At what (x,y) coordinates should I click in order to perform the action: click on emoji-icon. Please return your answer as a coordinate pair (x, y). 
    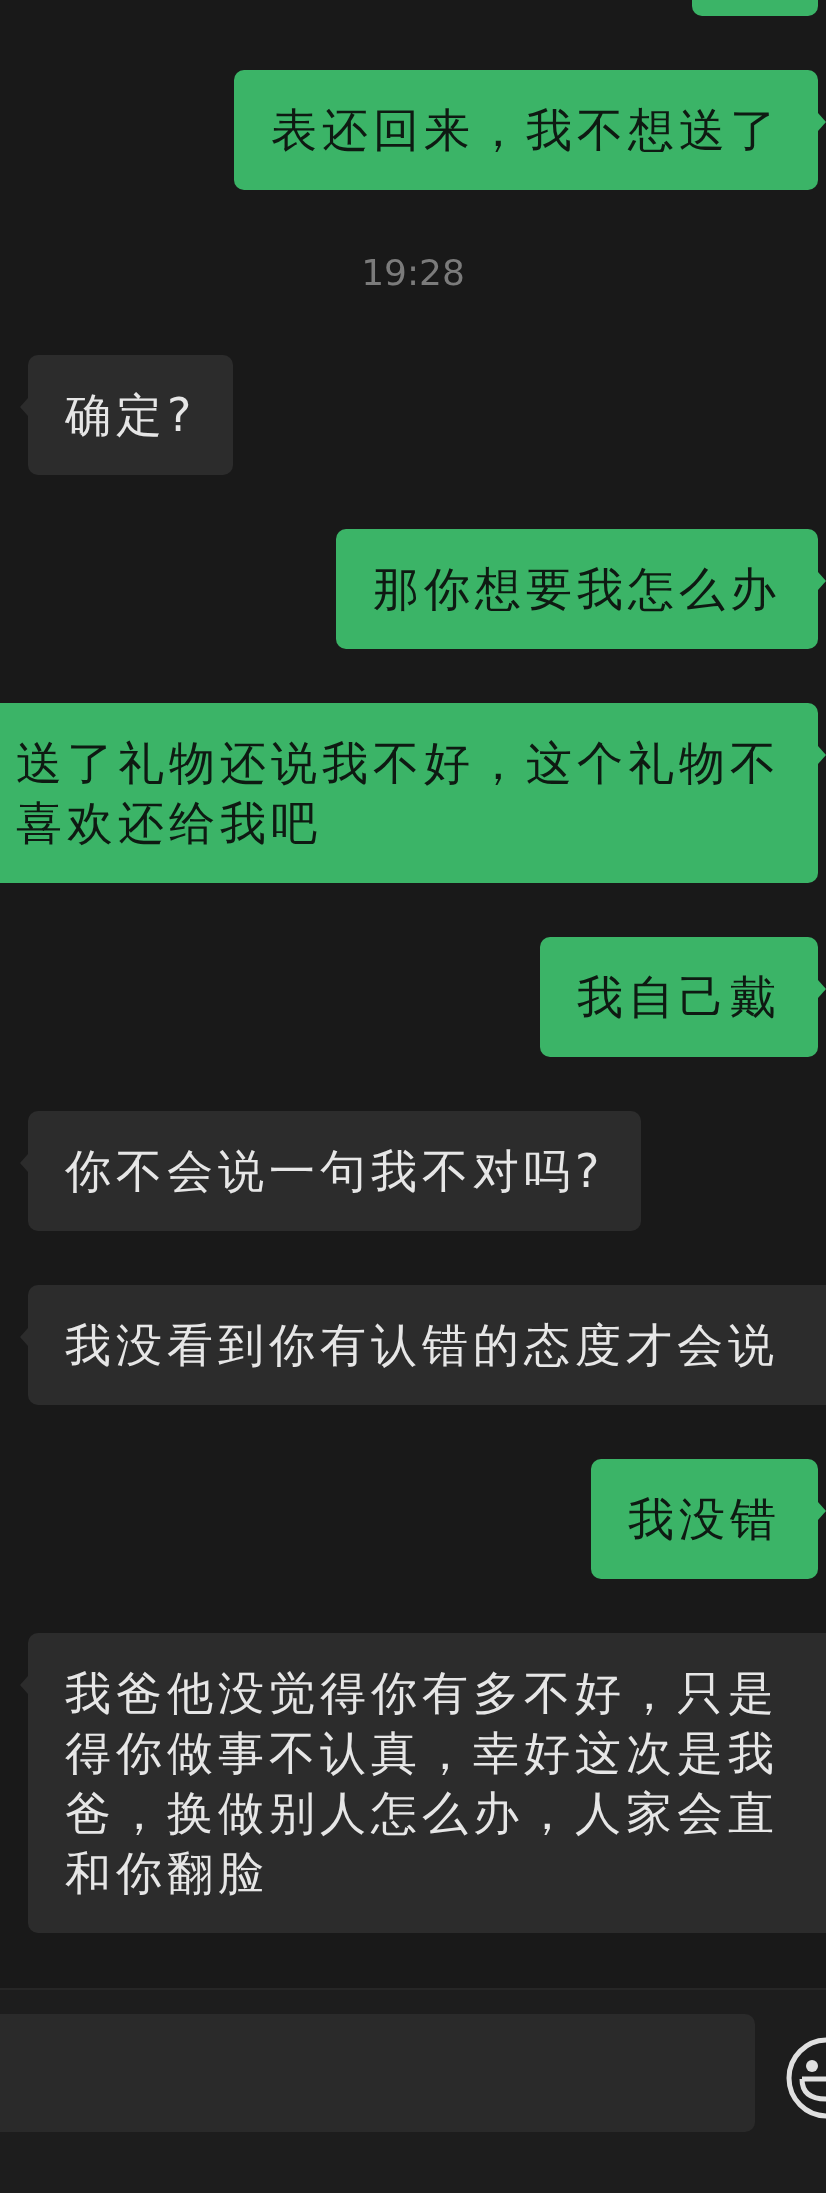
    Looking at the image, I should click on (806, 2078).